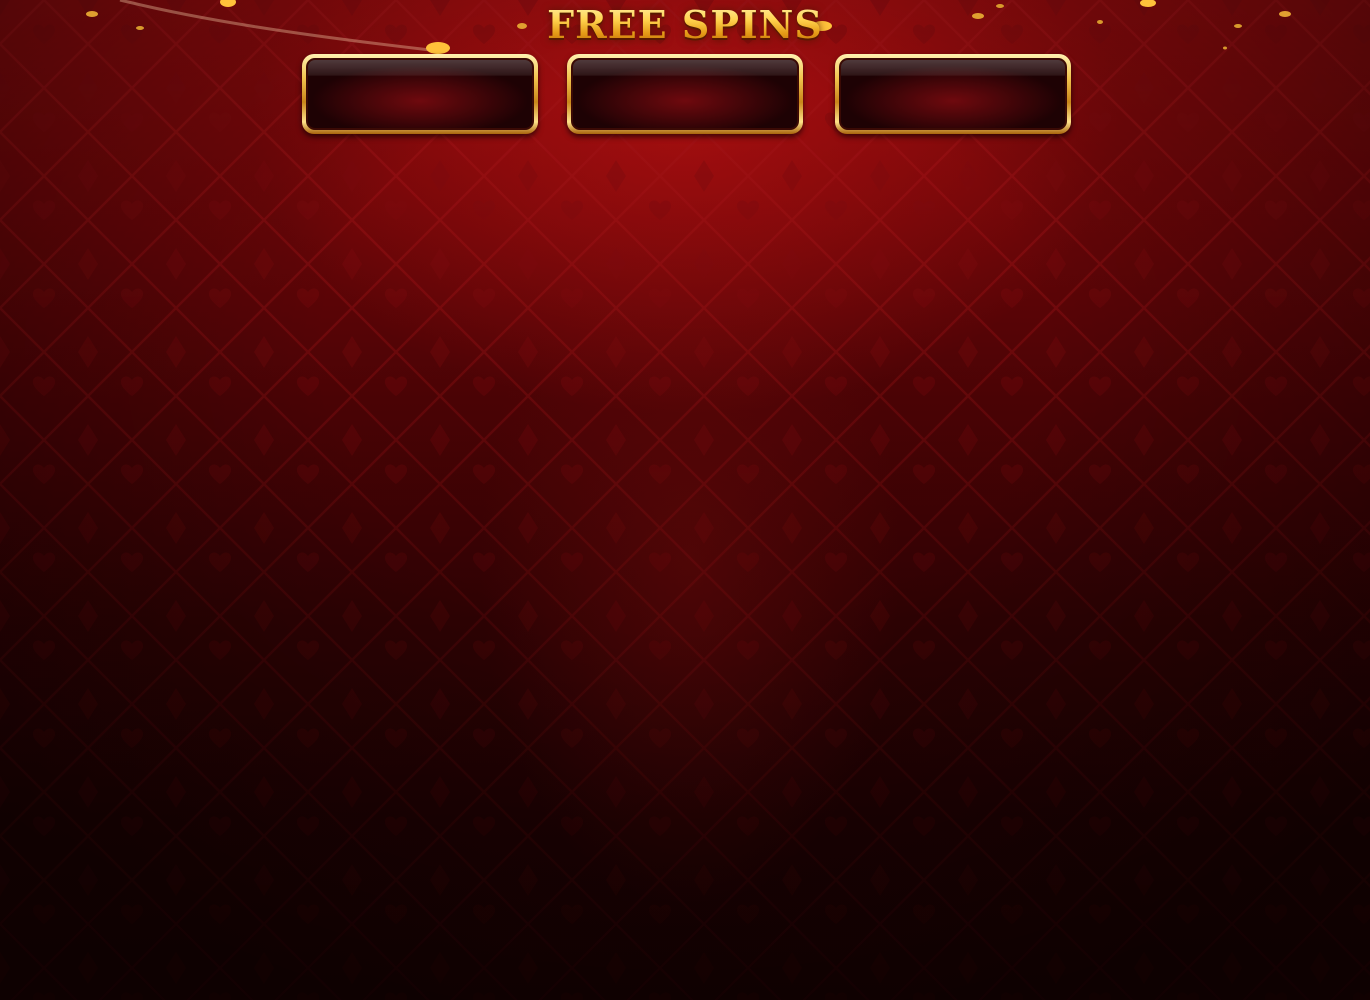  I want to click on counter-row, so click(685, 95).